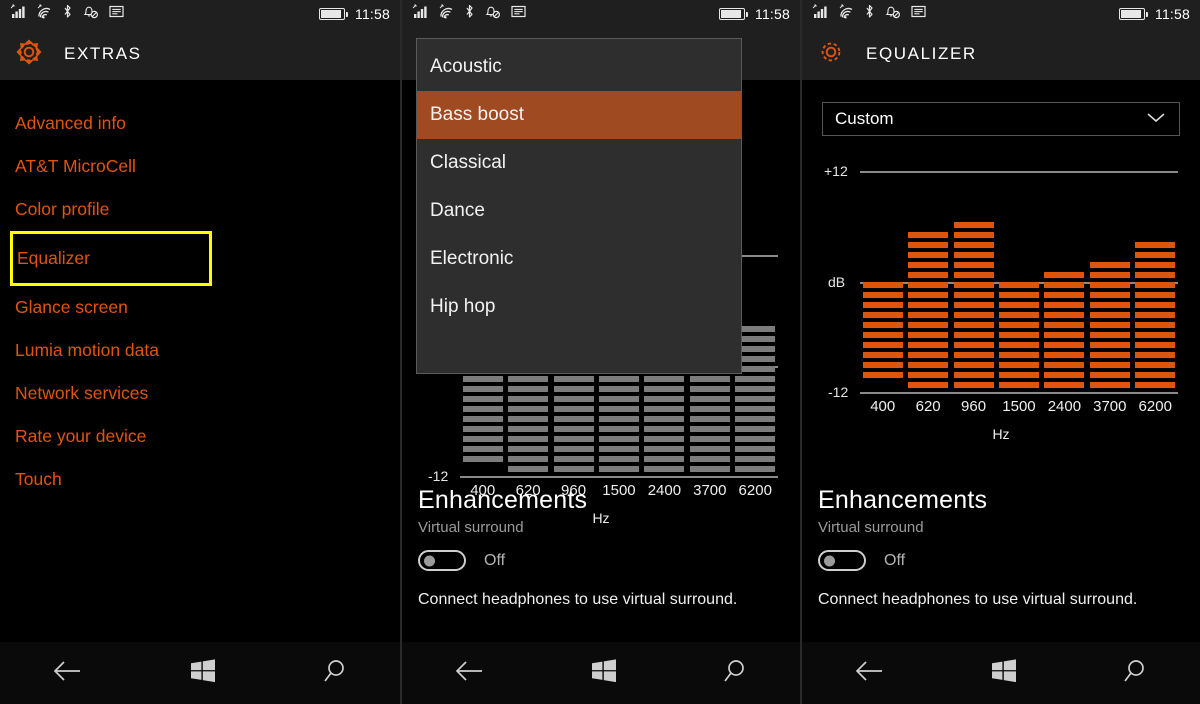  I want to click on preset-value: Custom, so click(864, 118).